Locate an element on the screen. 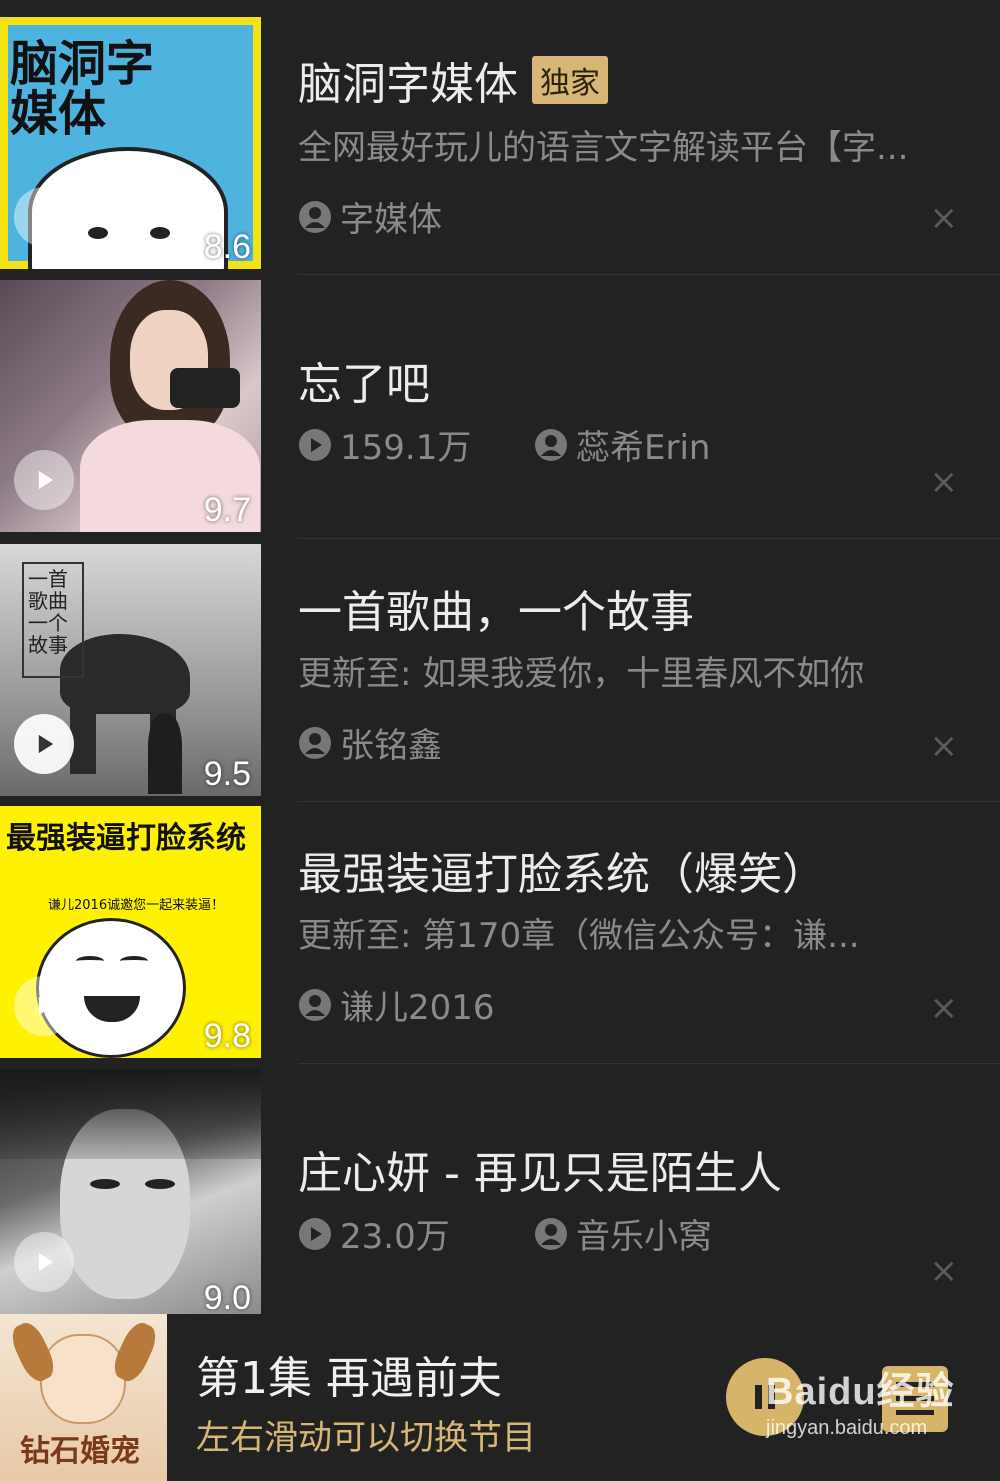  author-name: 蕊希Erin is located at coordinates (643, 448).